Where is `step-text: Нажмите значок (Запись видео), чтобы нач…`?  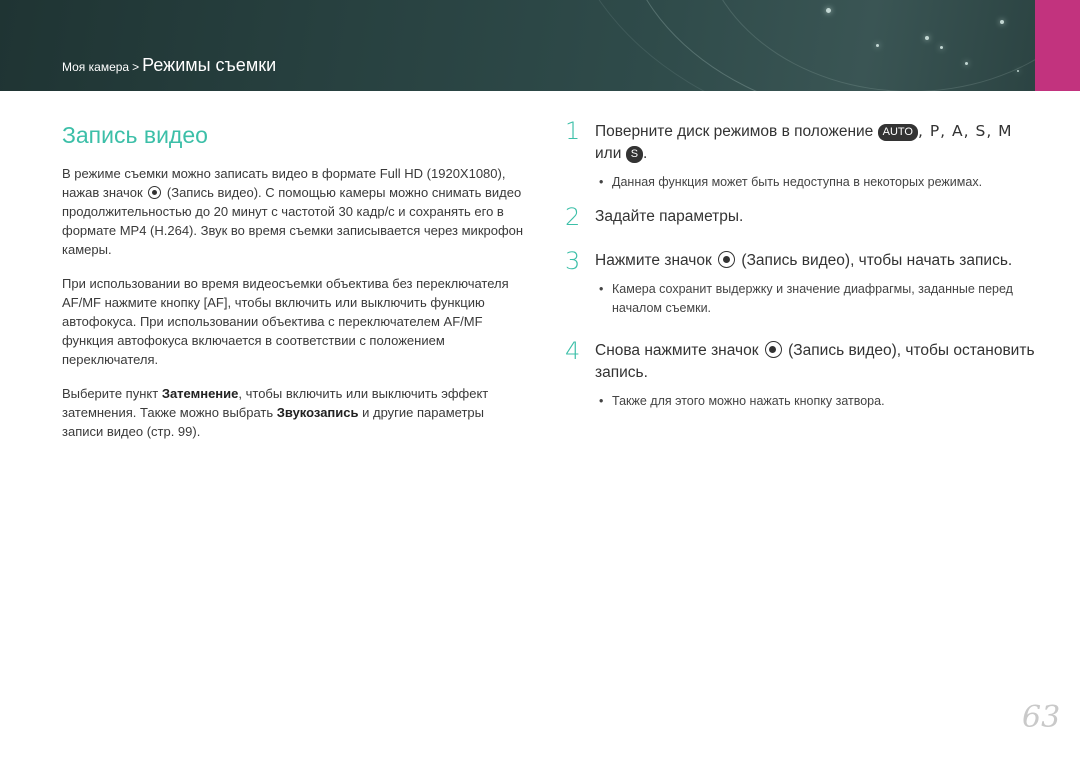 step-text: Нажмите значок (Запись видео), чтобы нач… is located at coordinates (804, 260).